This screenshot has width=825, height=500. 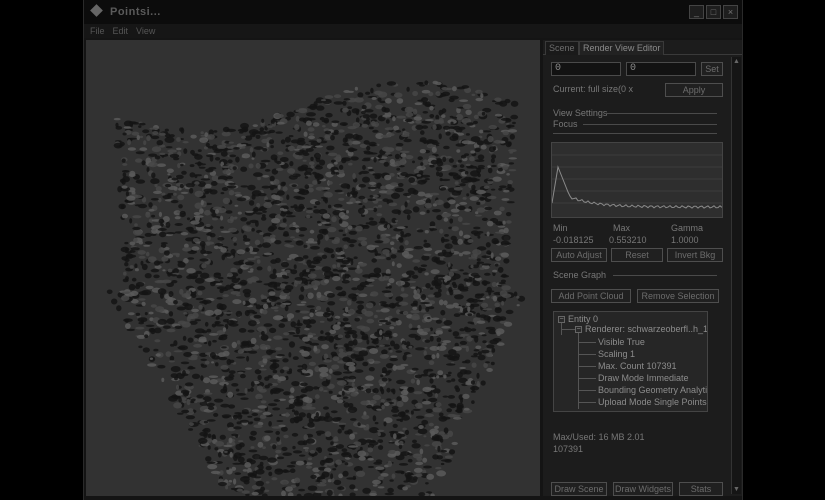 What do you see at coordinates (687, 228) in the screenshot?
I see `gamma-label: Gamma` at bounding box center [687, 228].